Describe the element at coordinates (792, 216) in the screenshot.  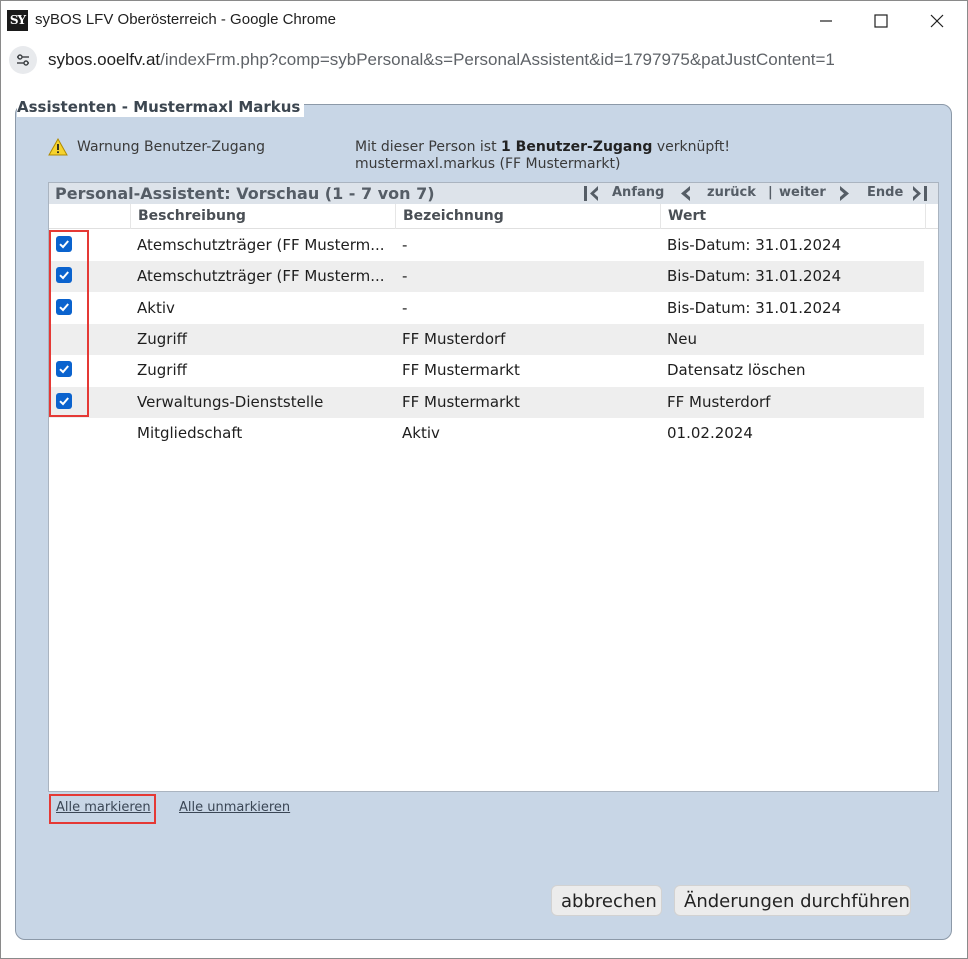
I see `column-header-wert: Wert` at that location.